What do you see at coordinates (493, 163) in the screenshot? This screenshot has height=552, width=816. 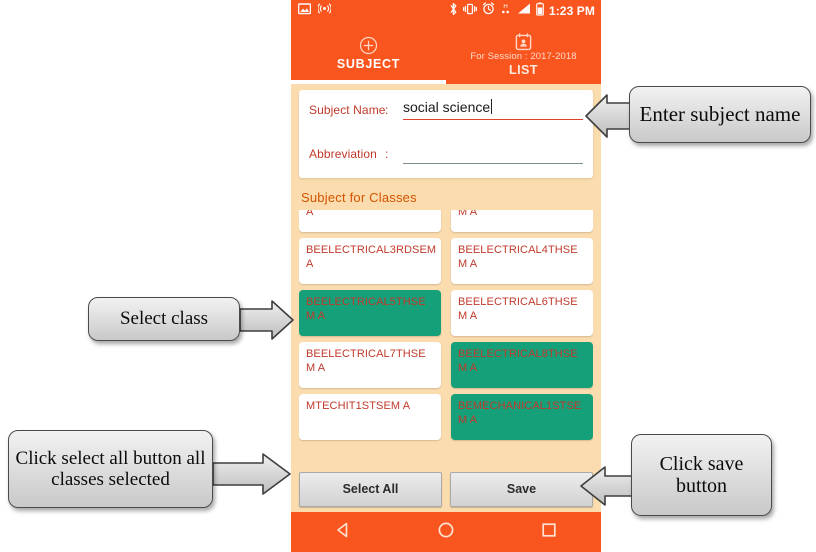 I see `abbreviation-underline` at bounding box center [493, 163].